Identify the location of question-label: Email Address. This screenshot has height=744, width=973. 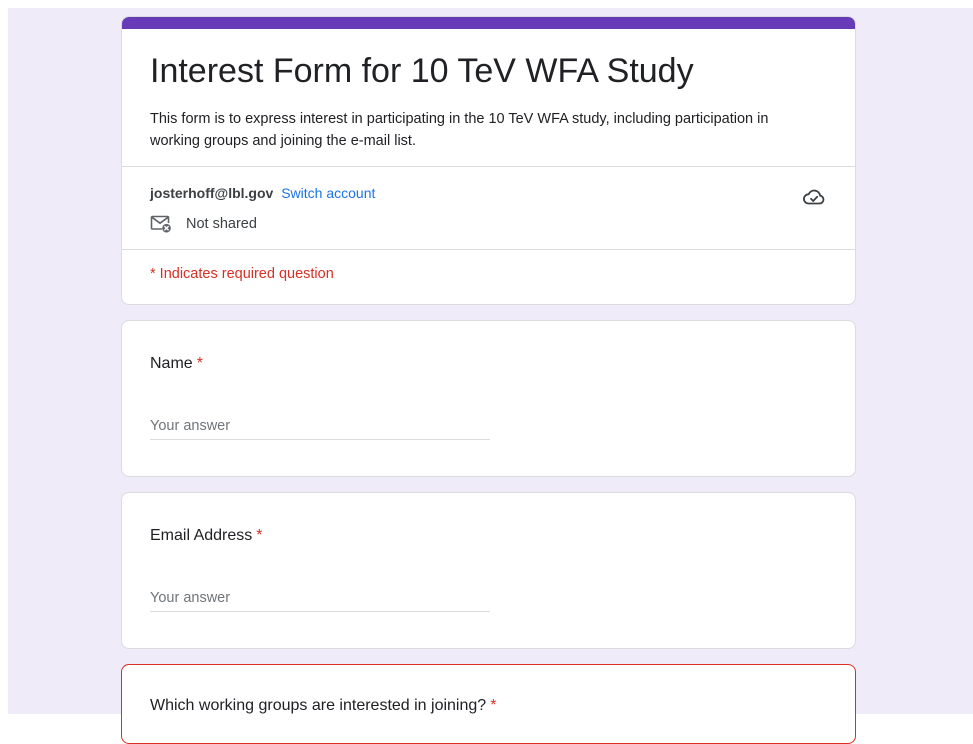
(201, 535).